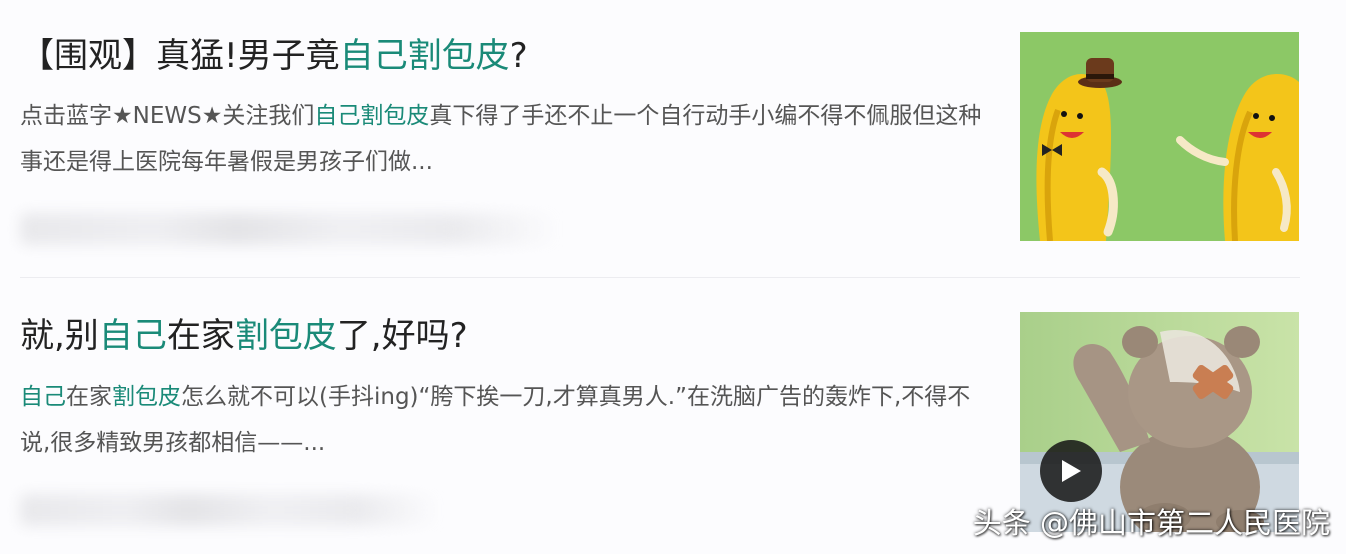  Describe the element at coordinates (1151, 523) in the screenshot. I see `watermark-text: 头条 @佛山市第二人民医院` at that location.